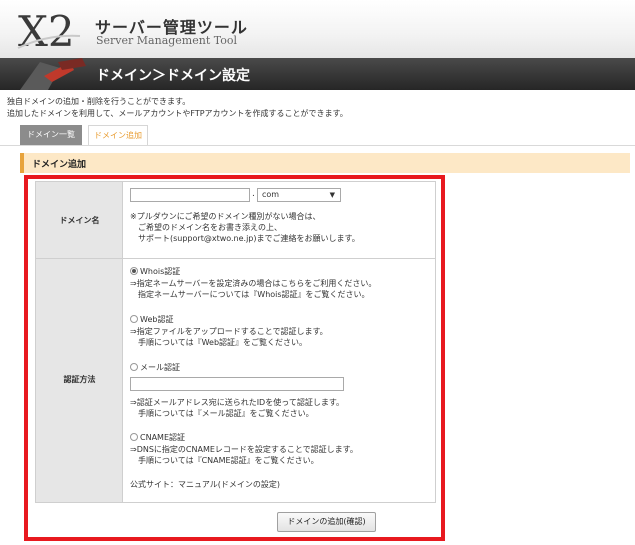  I want to click on tab-domain-add: ドメイン追加, so click(118, 135).